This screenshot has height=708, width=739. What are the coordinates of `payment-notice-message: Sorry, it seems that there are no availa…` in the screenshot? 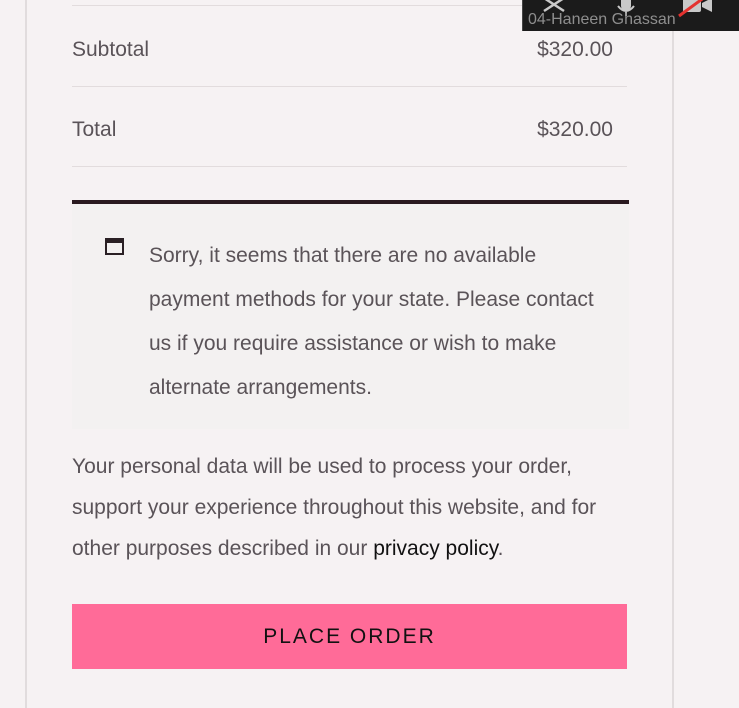 It's located at (371, 321).